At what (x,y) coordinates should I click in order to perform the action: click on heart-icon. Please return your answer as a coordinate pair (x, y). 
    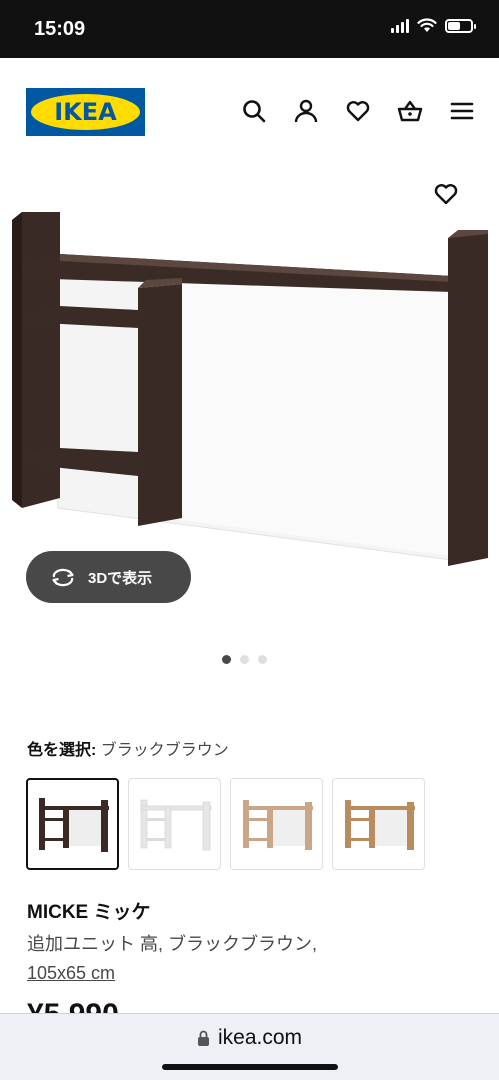
    Looking at the image, I should click on (358, 111).